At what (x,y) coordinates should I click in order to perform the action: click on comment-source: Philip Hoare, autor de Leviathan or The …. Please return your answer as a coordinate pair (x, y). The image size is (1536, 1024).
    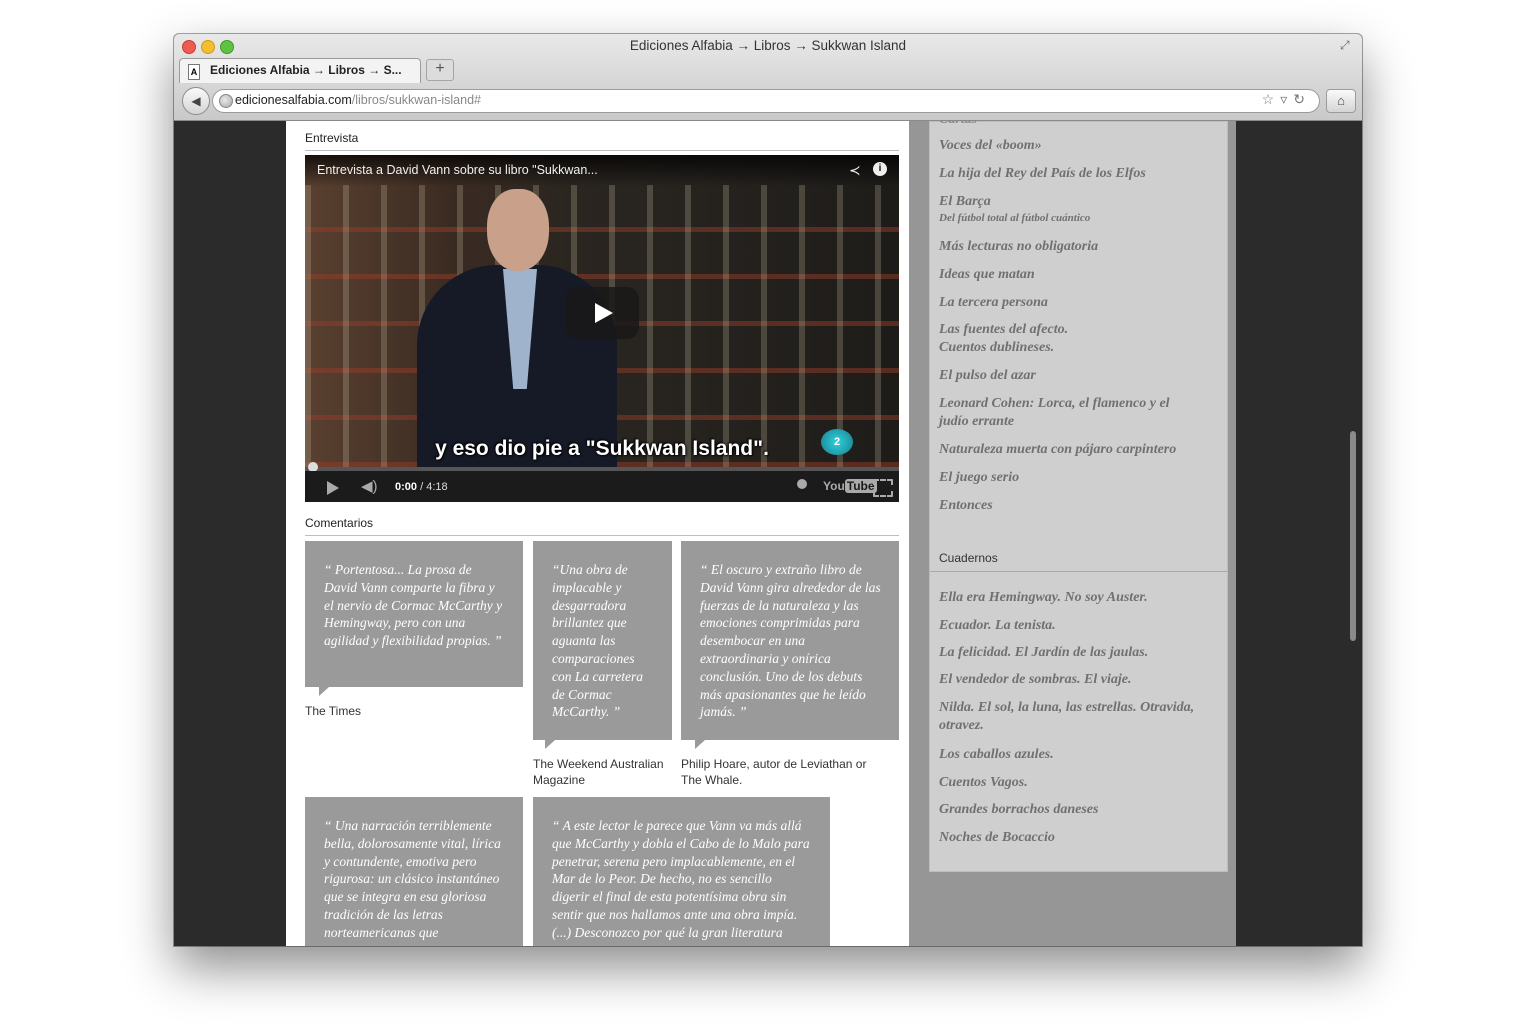
    Looking at the image, I should click on (774, 772).